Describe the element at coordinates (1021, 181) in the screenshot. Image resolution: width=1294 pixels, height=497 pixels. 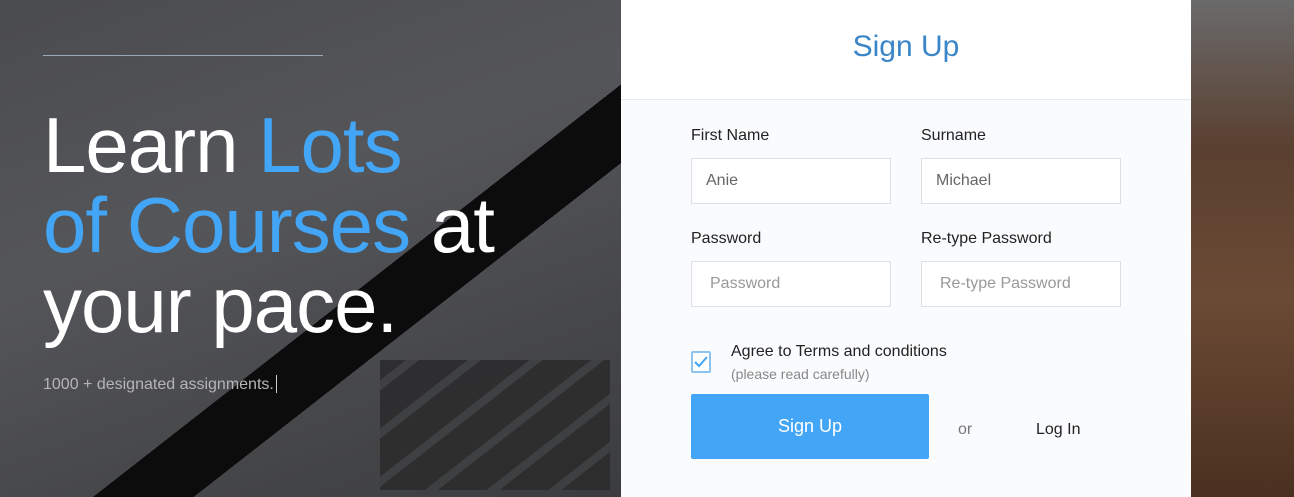
I see `surname-input` at that location.